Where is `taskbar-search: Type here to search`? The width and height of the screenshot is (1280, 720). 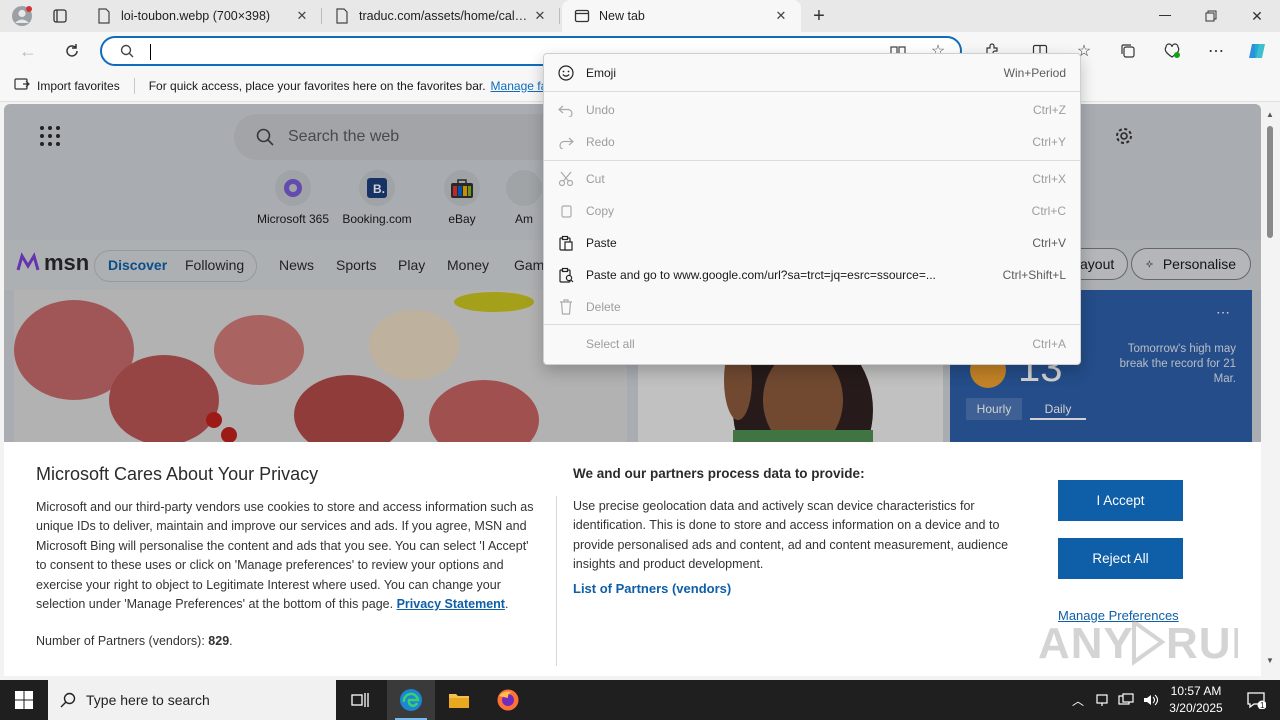
taskbar-search: Type here to search is located at coordinates (192, 700).